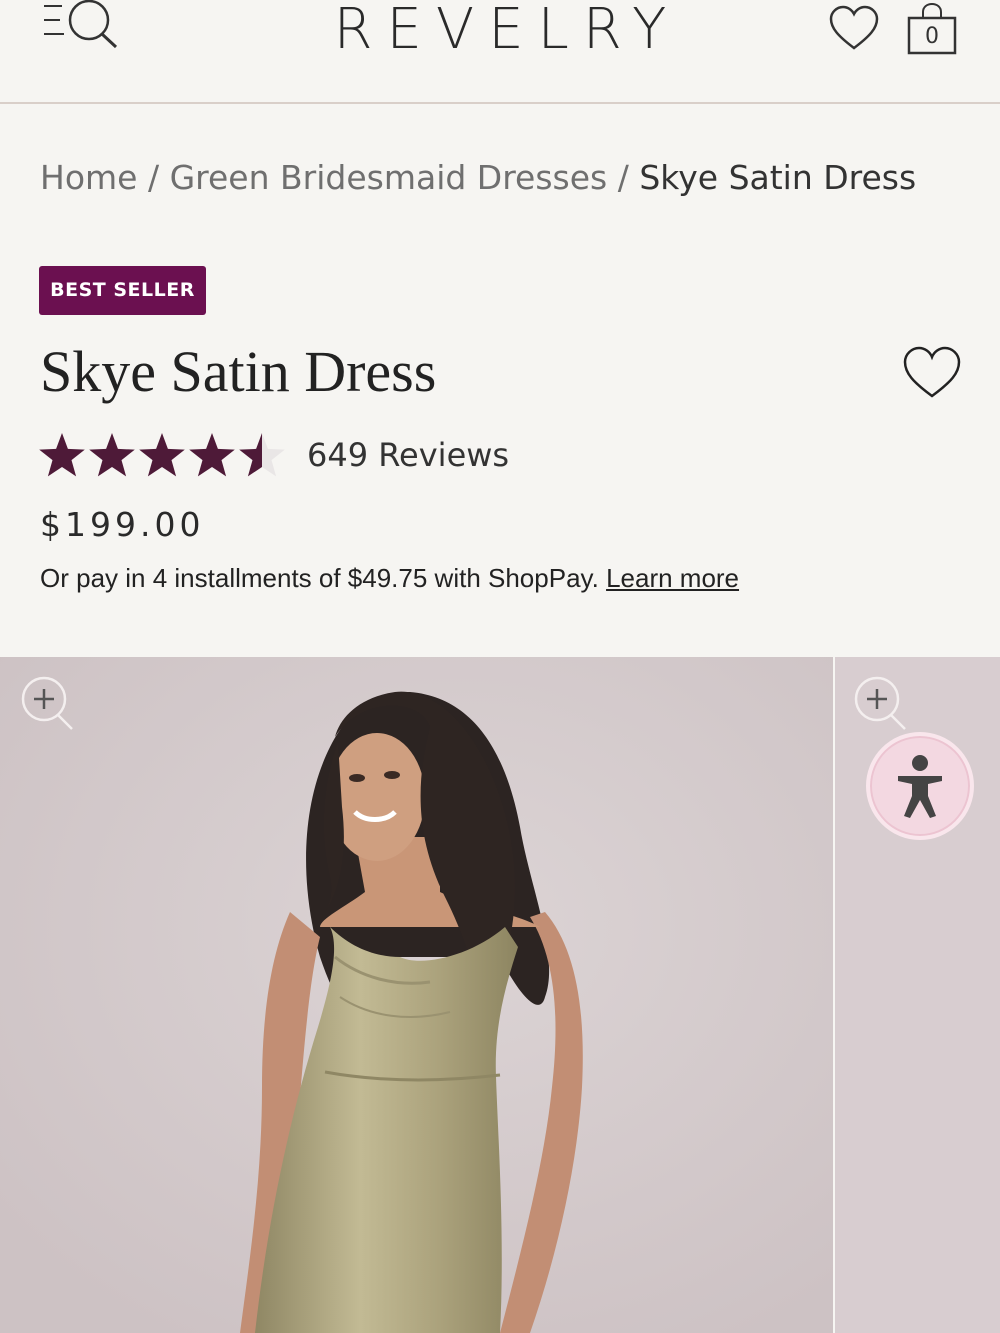 This screenshot has height=1333, width=1000. I want to click on product-title: Skye Satin Dress, so click(238, 371).